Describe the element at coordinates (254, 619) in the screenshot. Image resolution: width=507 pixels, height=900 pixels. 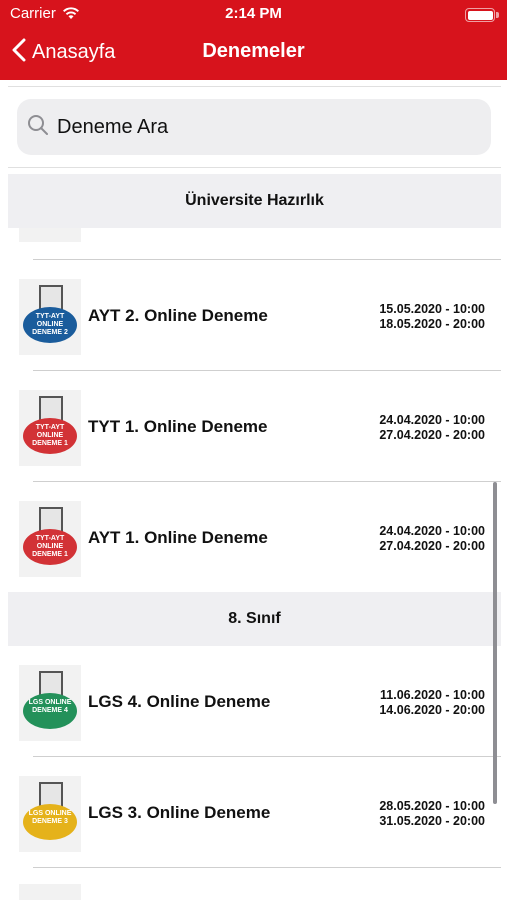
I see `section-header-8-sinif: 8. Sınıf` at that location.